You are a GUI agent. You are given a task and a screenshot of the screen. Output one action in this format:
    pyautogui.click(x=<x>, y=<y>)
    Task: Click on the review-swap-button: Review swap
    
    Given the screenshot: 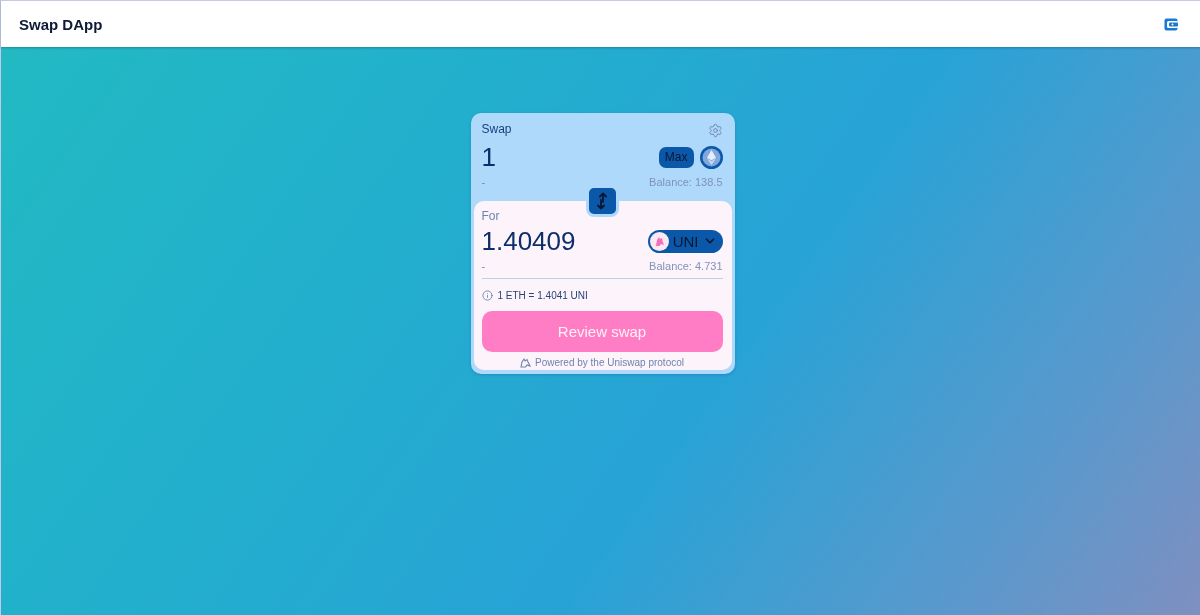 What is the action you would take?
    pyautogui.click(x=602, y=331)
    